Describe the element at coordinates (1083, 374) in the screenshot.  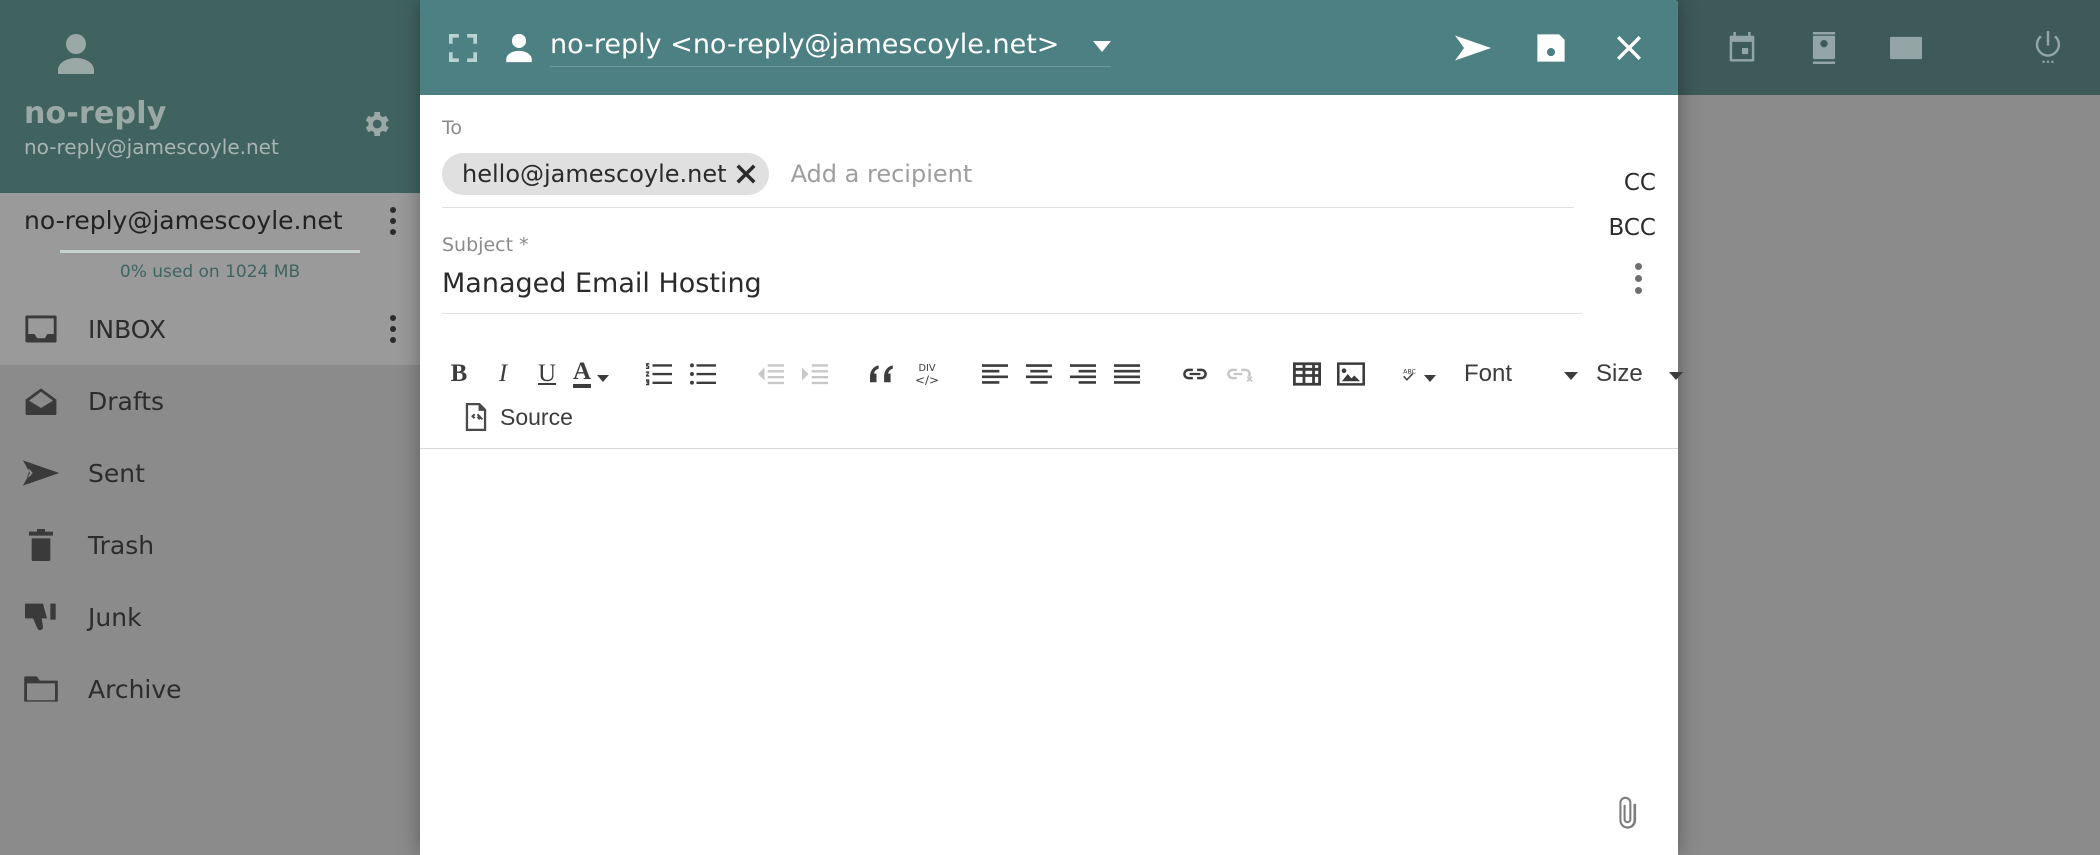
I see `align-right-button` at that location.